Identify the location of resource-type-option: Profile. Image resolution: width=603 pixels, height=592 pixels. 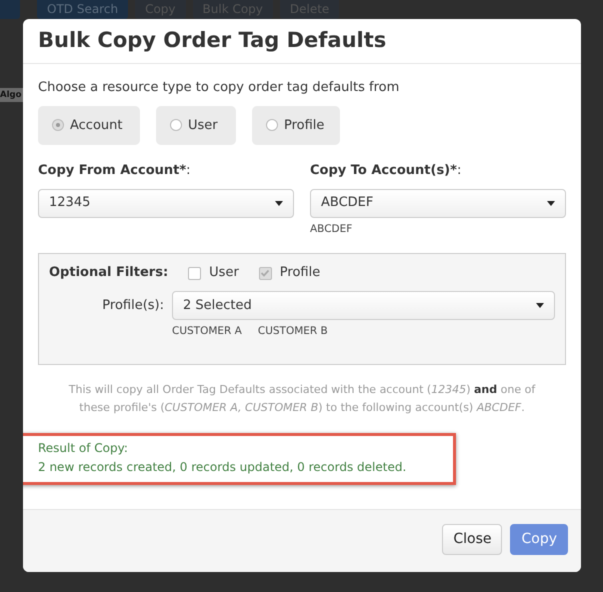
(296, 126).